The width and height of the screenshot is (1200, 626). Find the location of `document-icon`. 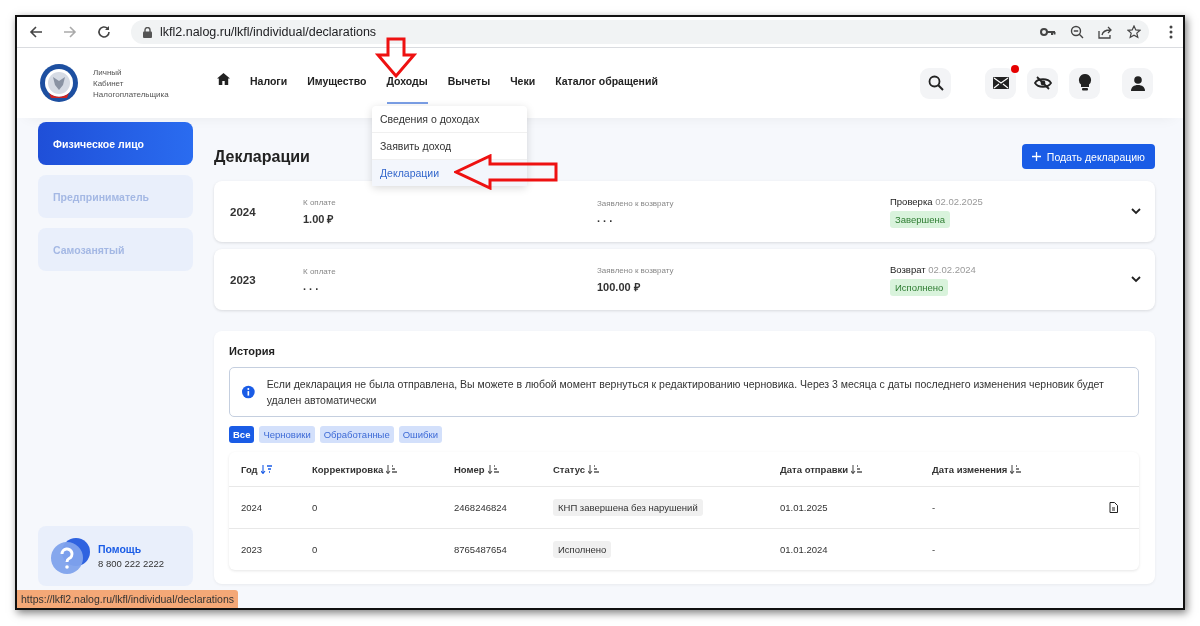

document-icon is located at coordinates (1113, 507).